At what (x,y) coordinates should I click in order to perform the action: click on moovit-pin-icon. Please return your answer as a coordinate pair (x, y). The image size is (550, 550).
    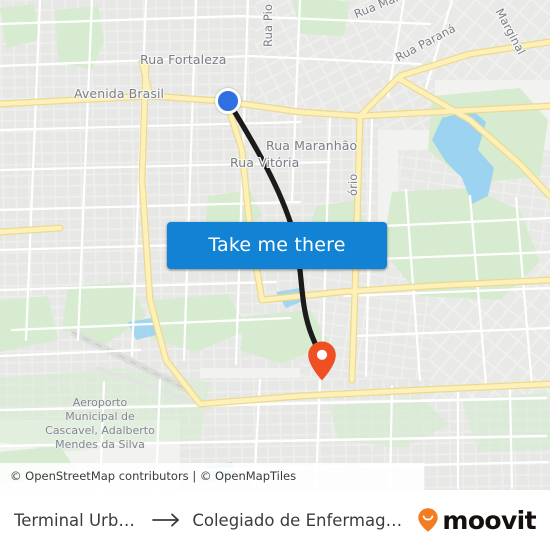
    Looking at the image, I should click on (428, 520).